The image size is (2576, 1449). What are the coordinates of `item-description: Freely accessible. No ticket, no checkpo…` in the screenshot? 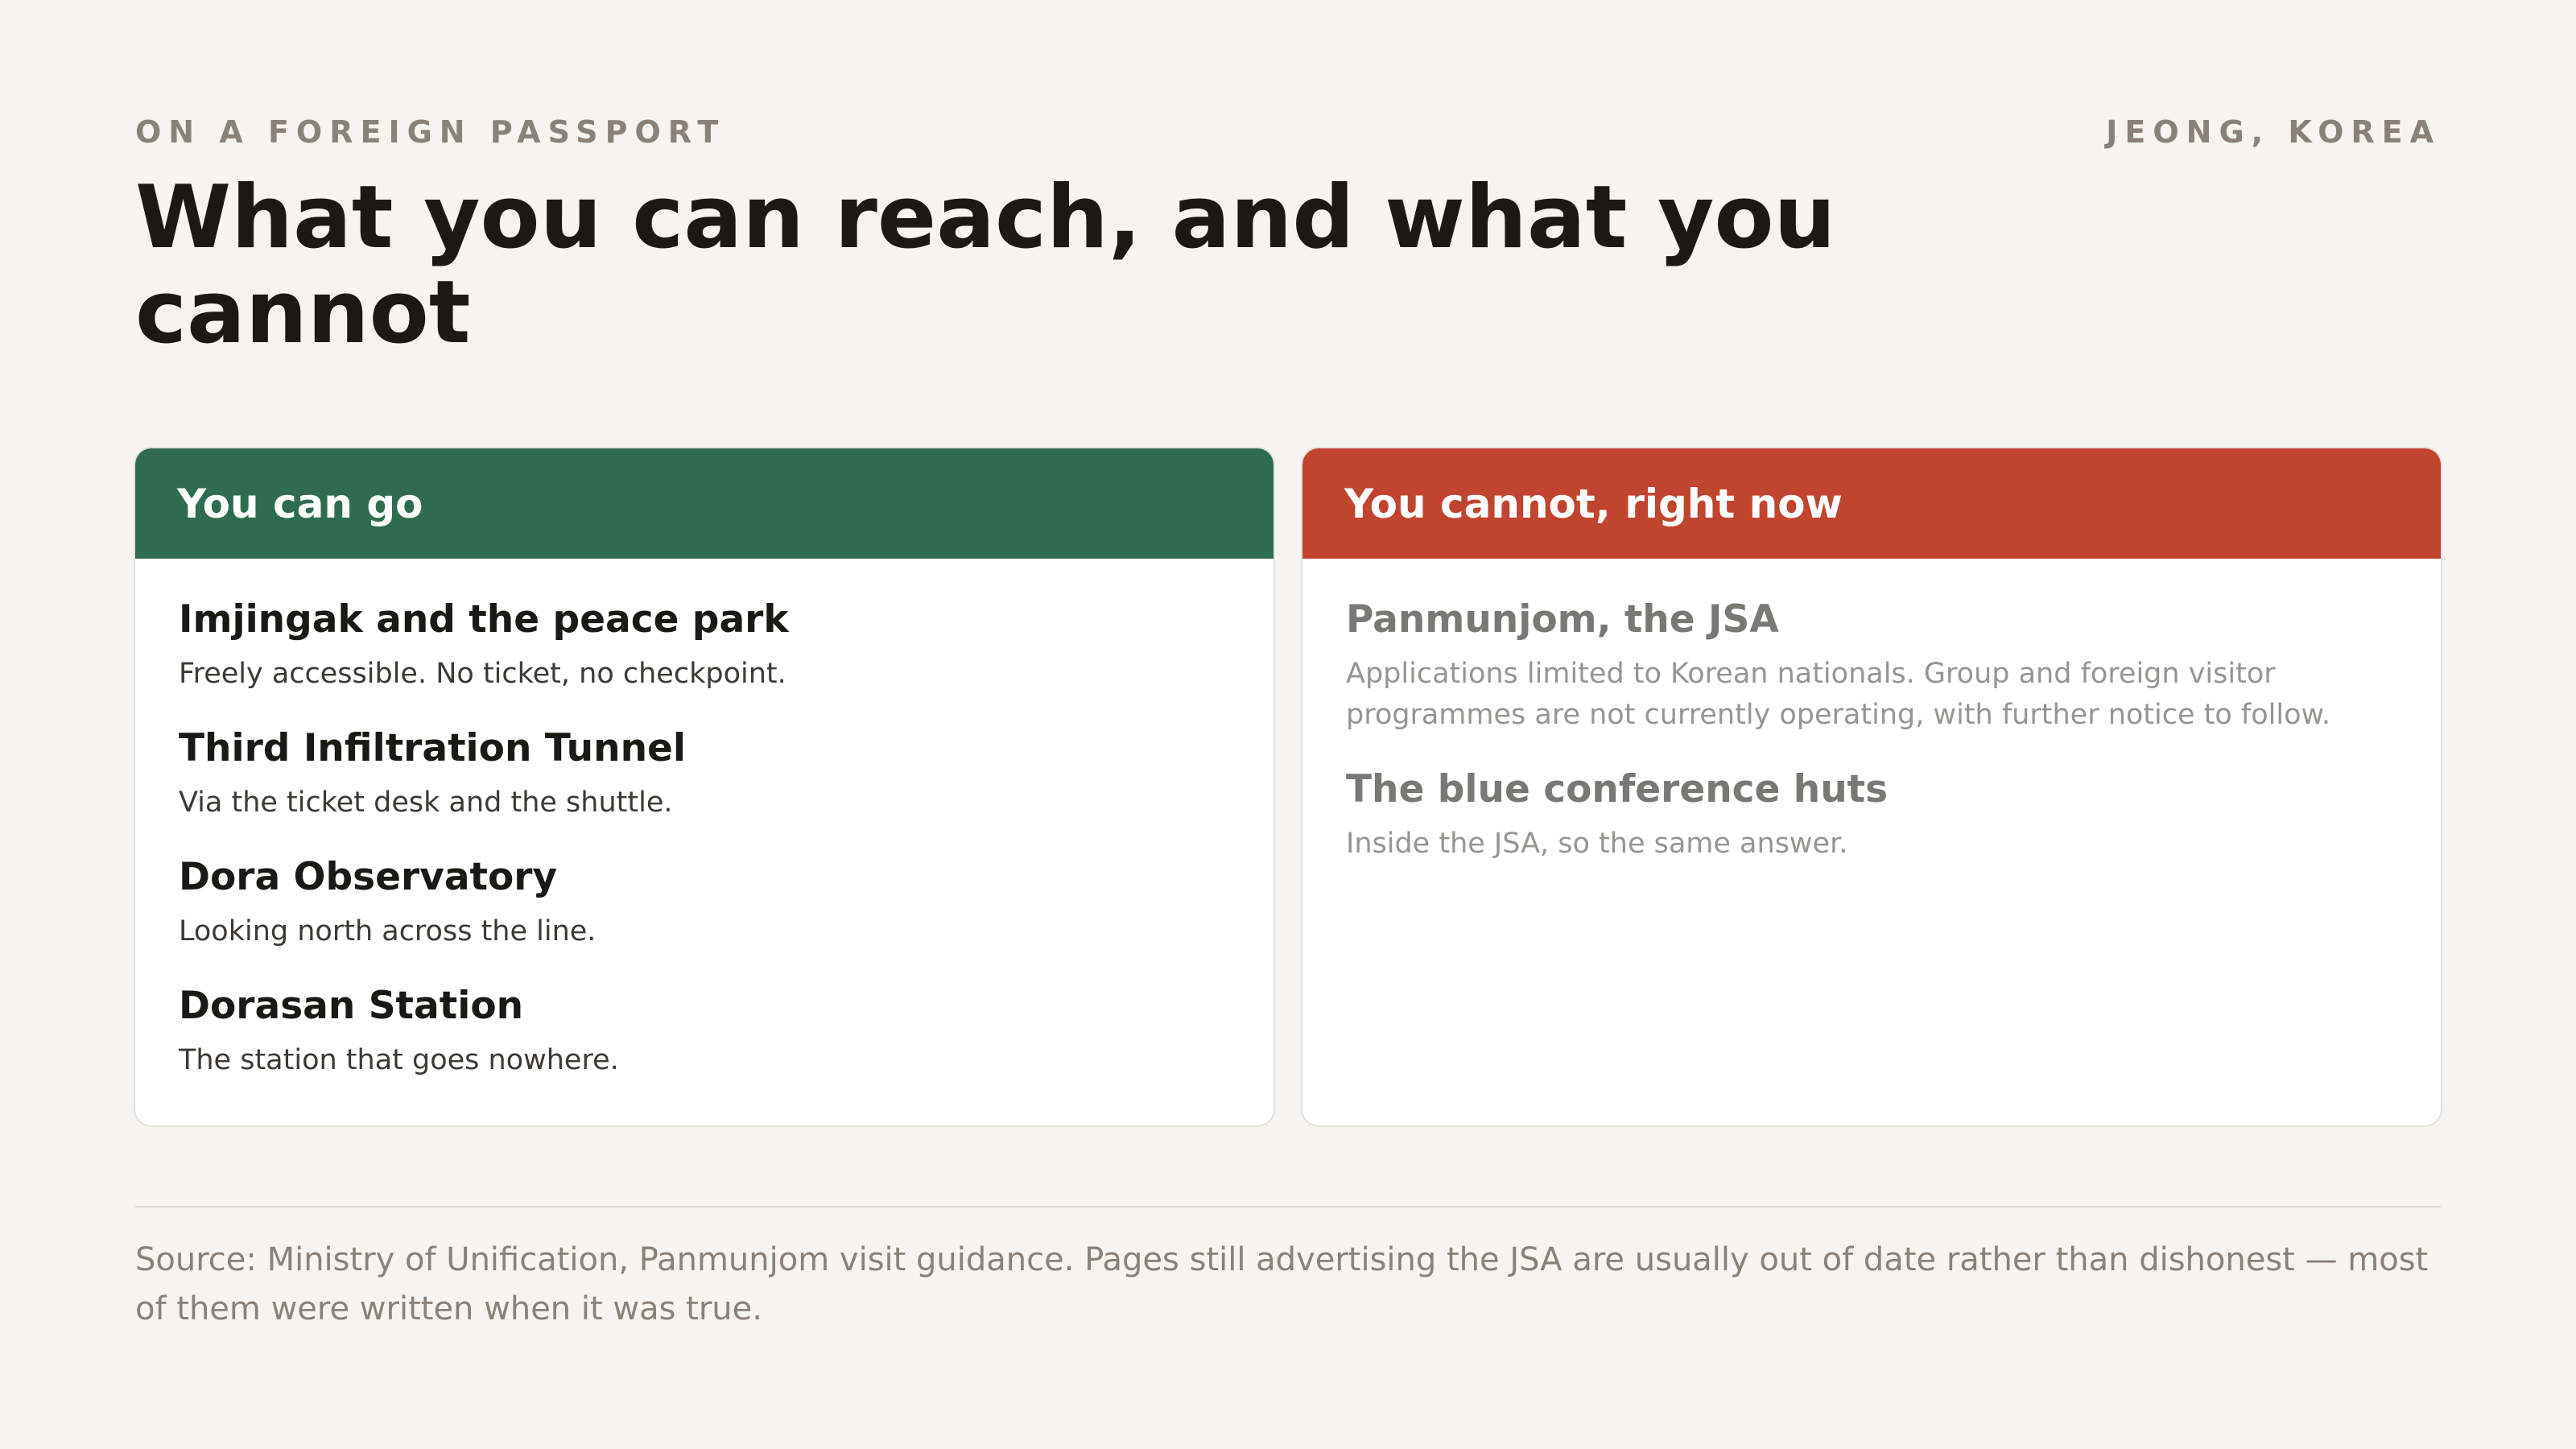 It's located at (483, 674).